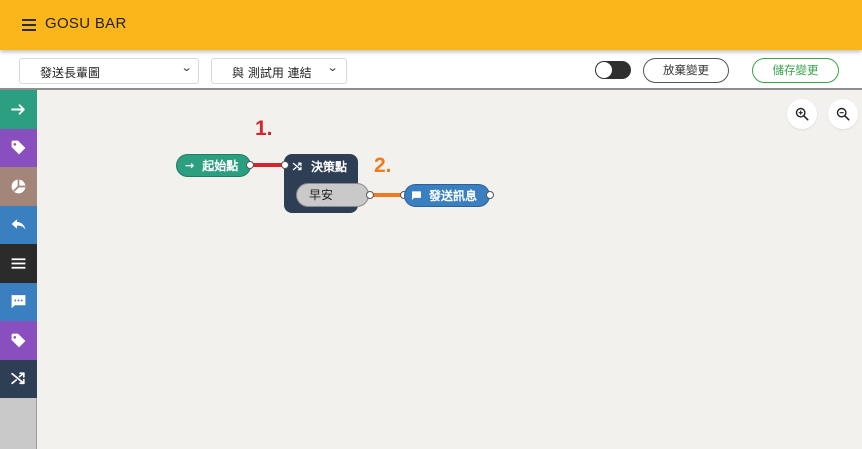 This screenshot has height=449, width=862. I want to click on palette-tag-item, so click(18, 147).